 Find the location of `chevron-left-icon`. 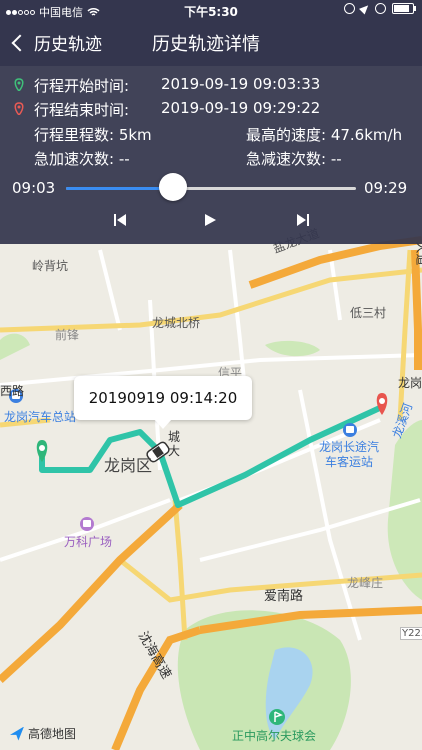

chevron-left-icon is located at coordinates (20, 42).